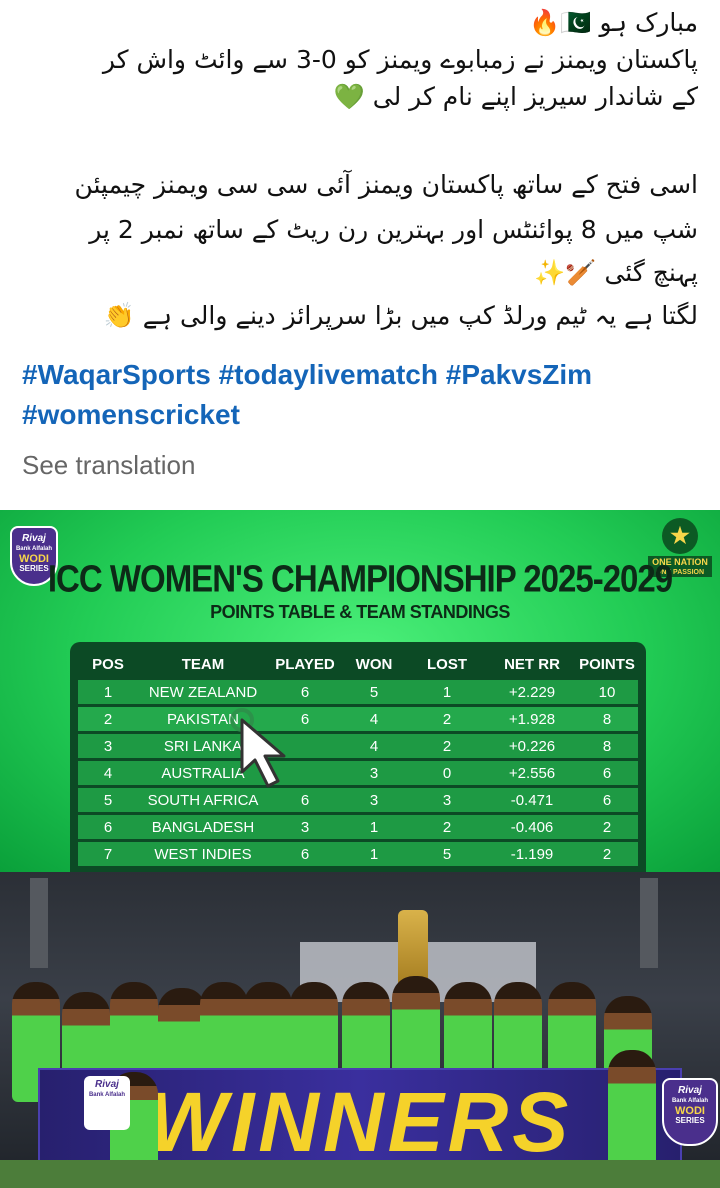  I want to click on column-header: LOST, so click(447, 664).